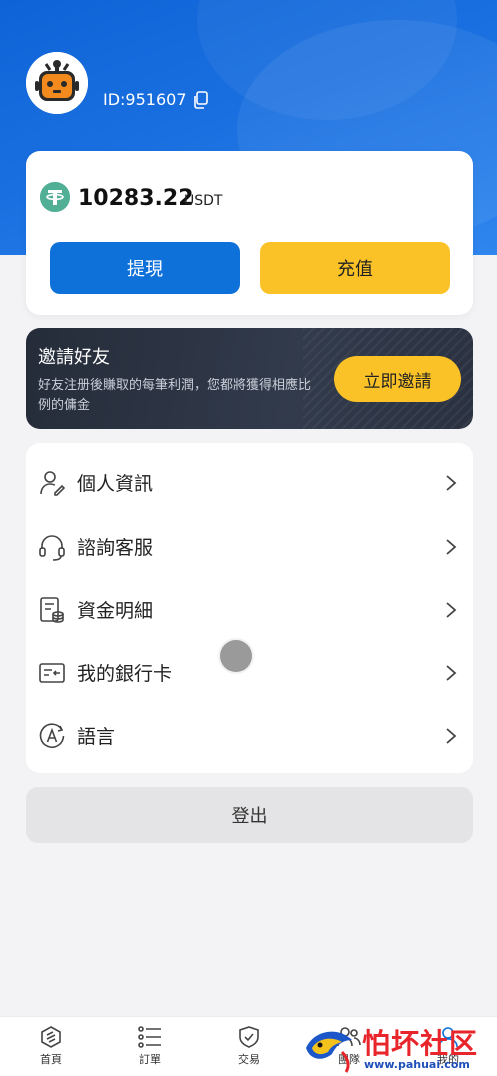  Describe the element at coordinates (52, 483) in the screenshot. I see `user-edit-icon` at that location.